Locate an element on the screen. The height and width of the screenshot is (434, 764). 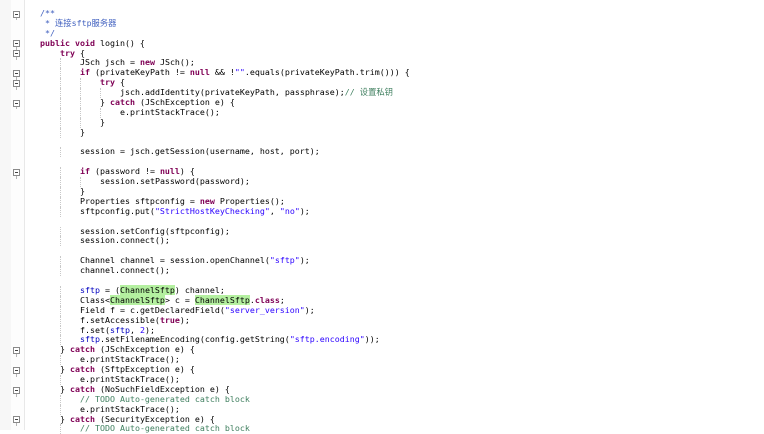
code-token: JSch jsch = is located at coordinates (110, 62).